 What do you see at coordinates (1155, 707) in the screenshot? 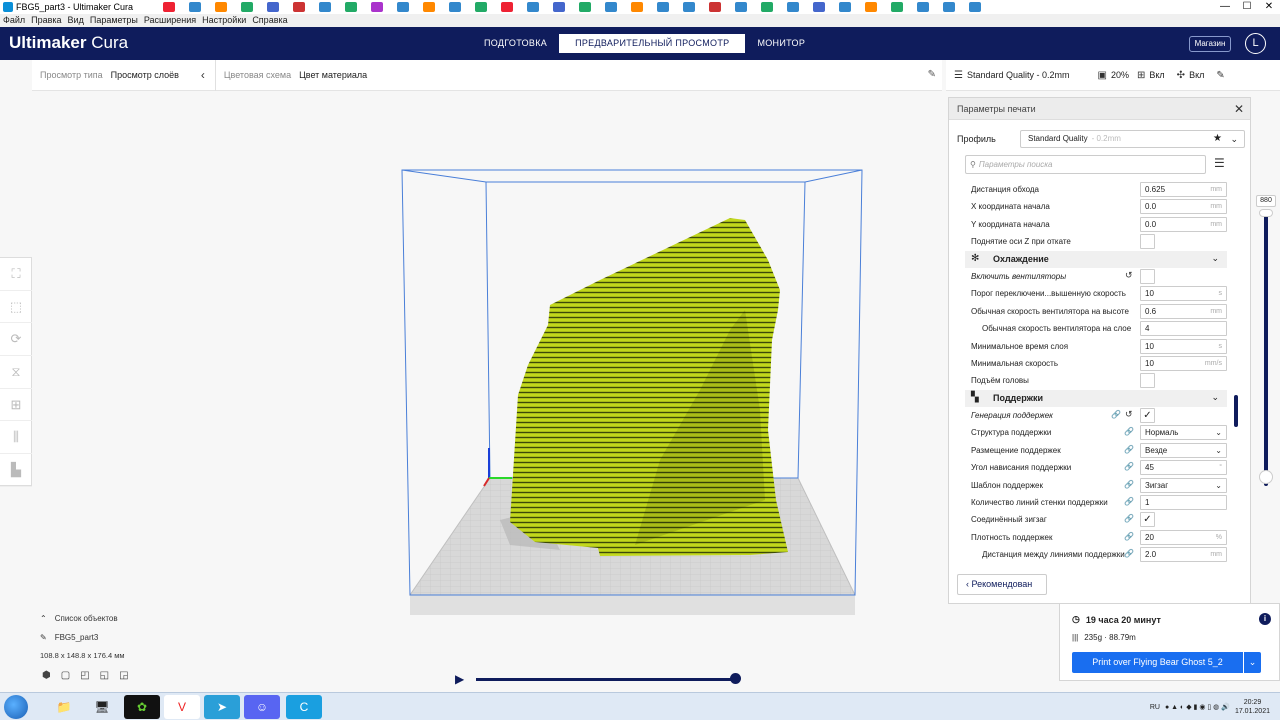
I see `language-indicator: RU` at bounding box center [1155, 707].